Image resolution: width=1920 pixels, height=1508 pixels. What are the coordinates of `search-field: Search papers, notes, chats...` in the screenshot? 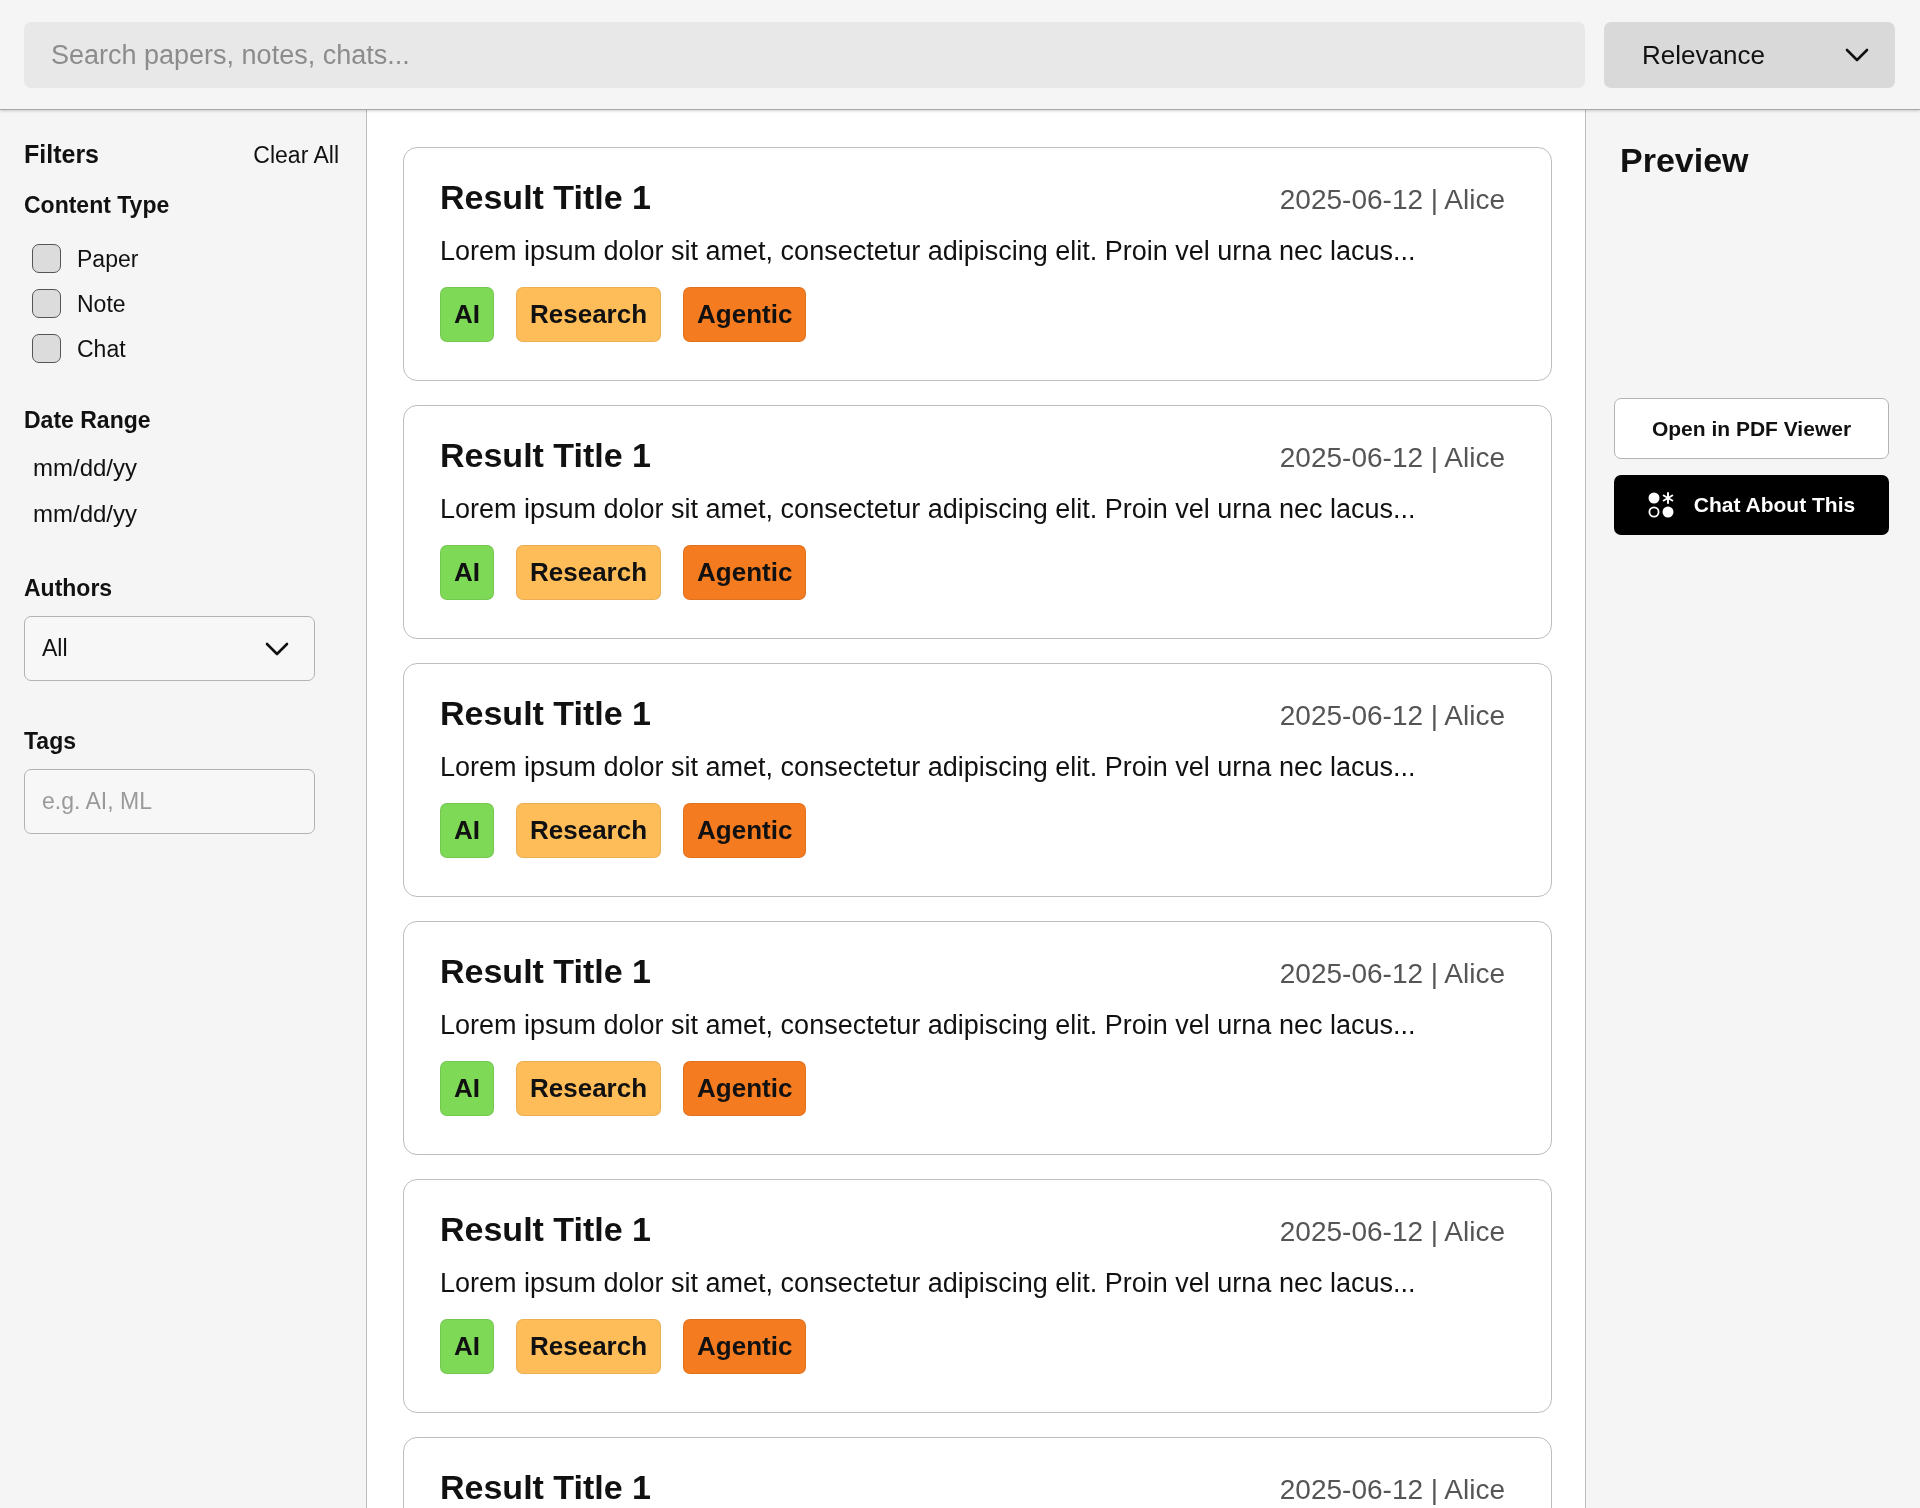 It's located at (804, 55).